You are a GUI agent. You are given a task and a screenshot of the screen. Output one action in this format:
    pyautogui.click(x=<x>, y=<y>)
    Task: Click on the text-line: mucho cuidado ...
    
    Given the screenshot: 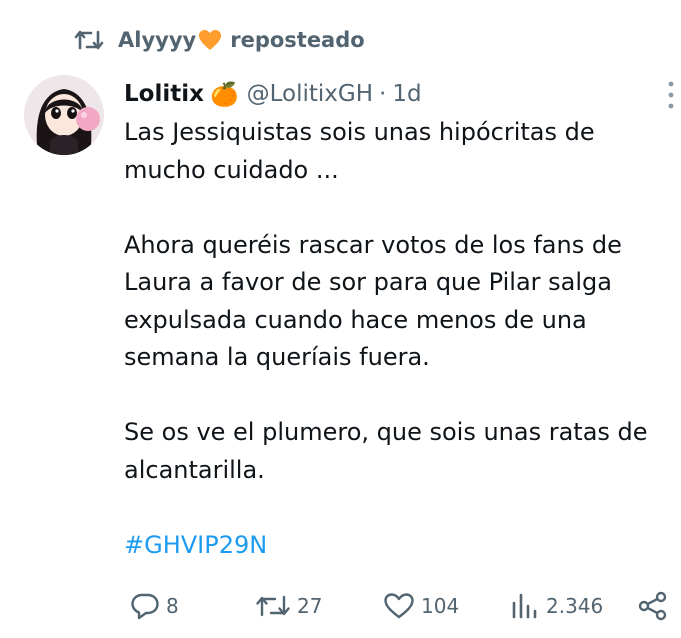 What is the action you would take?
    pyautogui.click(x=231, y=169)
    